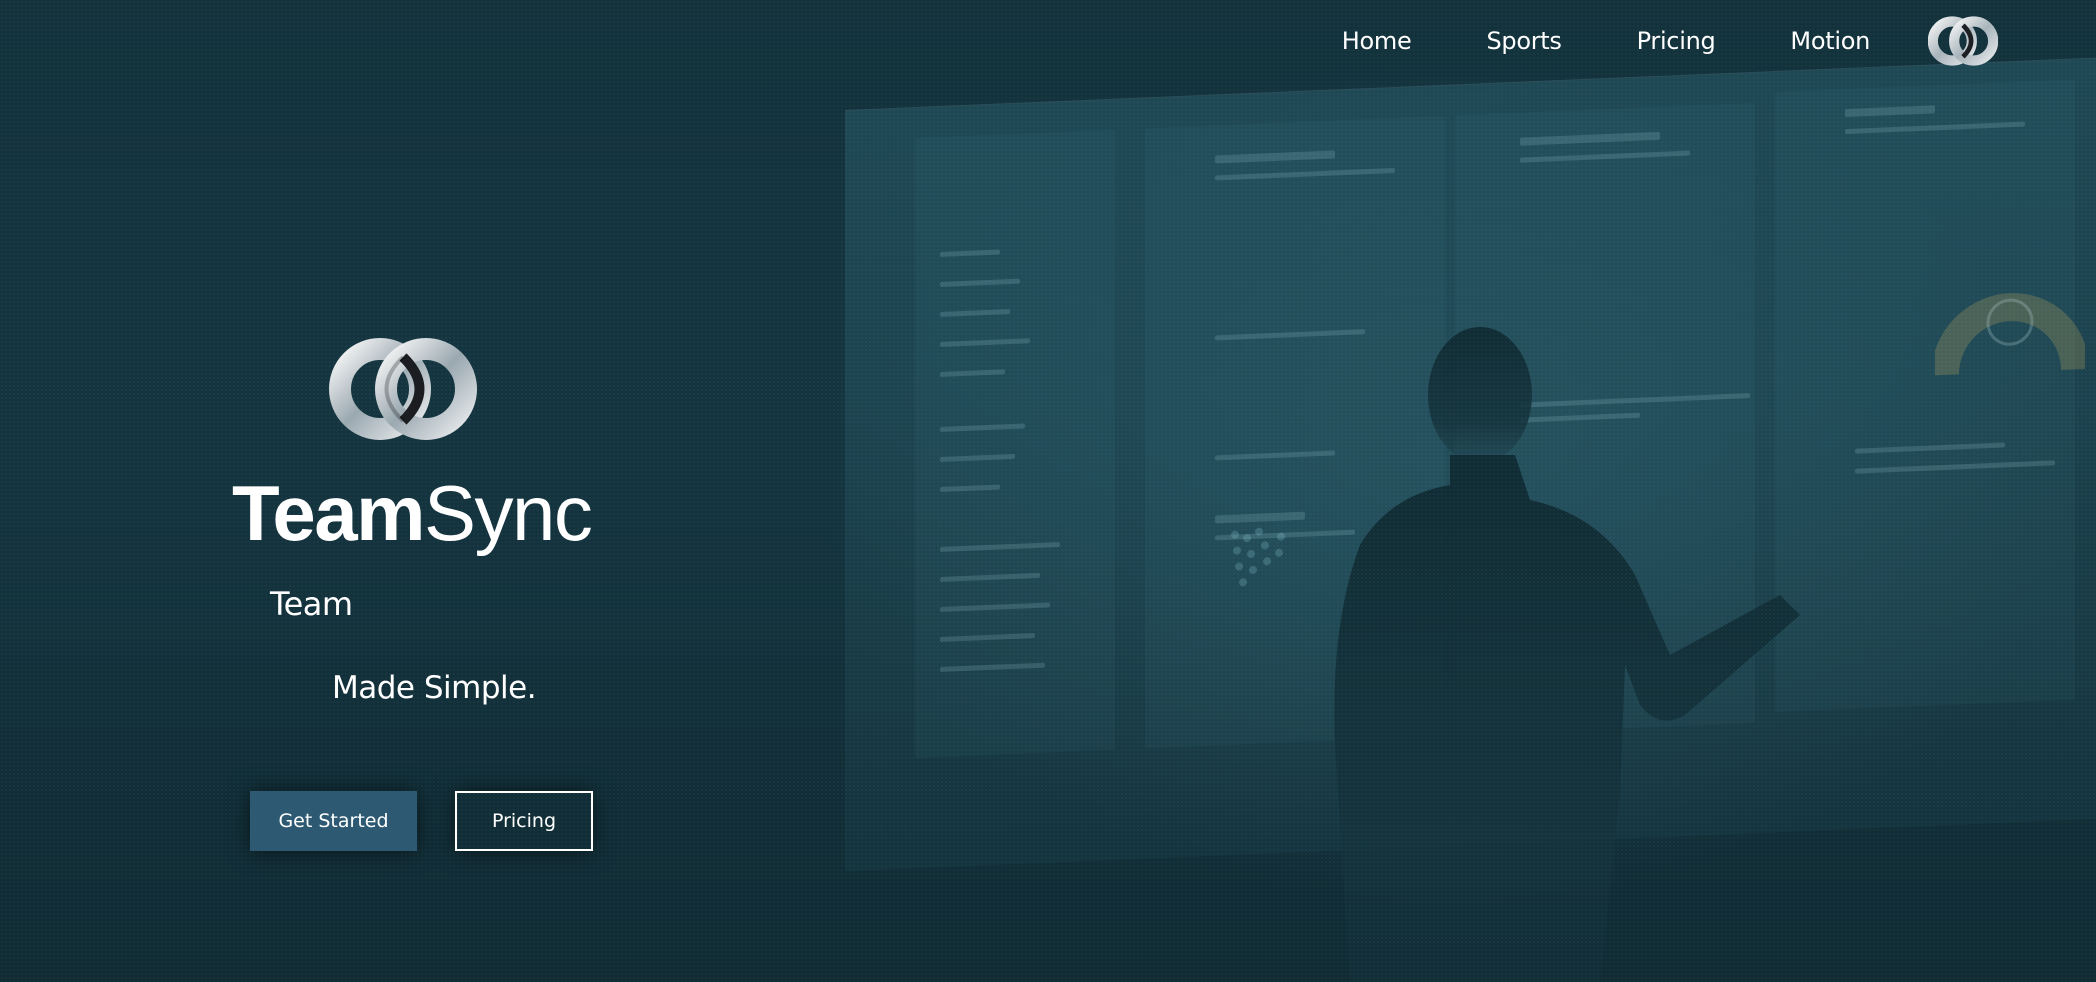  I want to click on pricing-button: Pricing, so click(524, 821).